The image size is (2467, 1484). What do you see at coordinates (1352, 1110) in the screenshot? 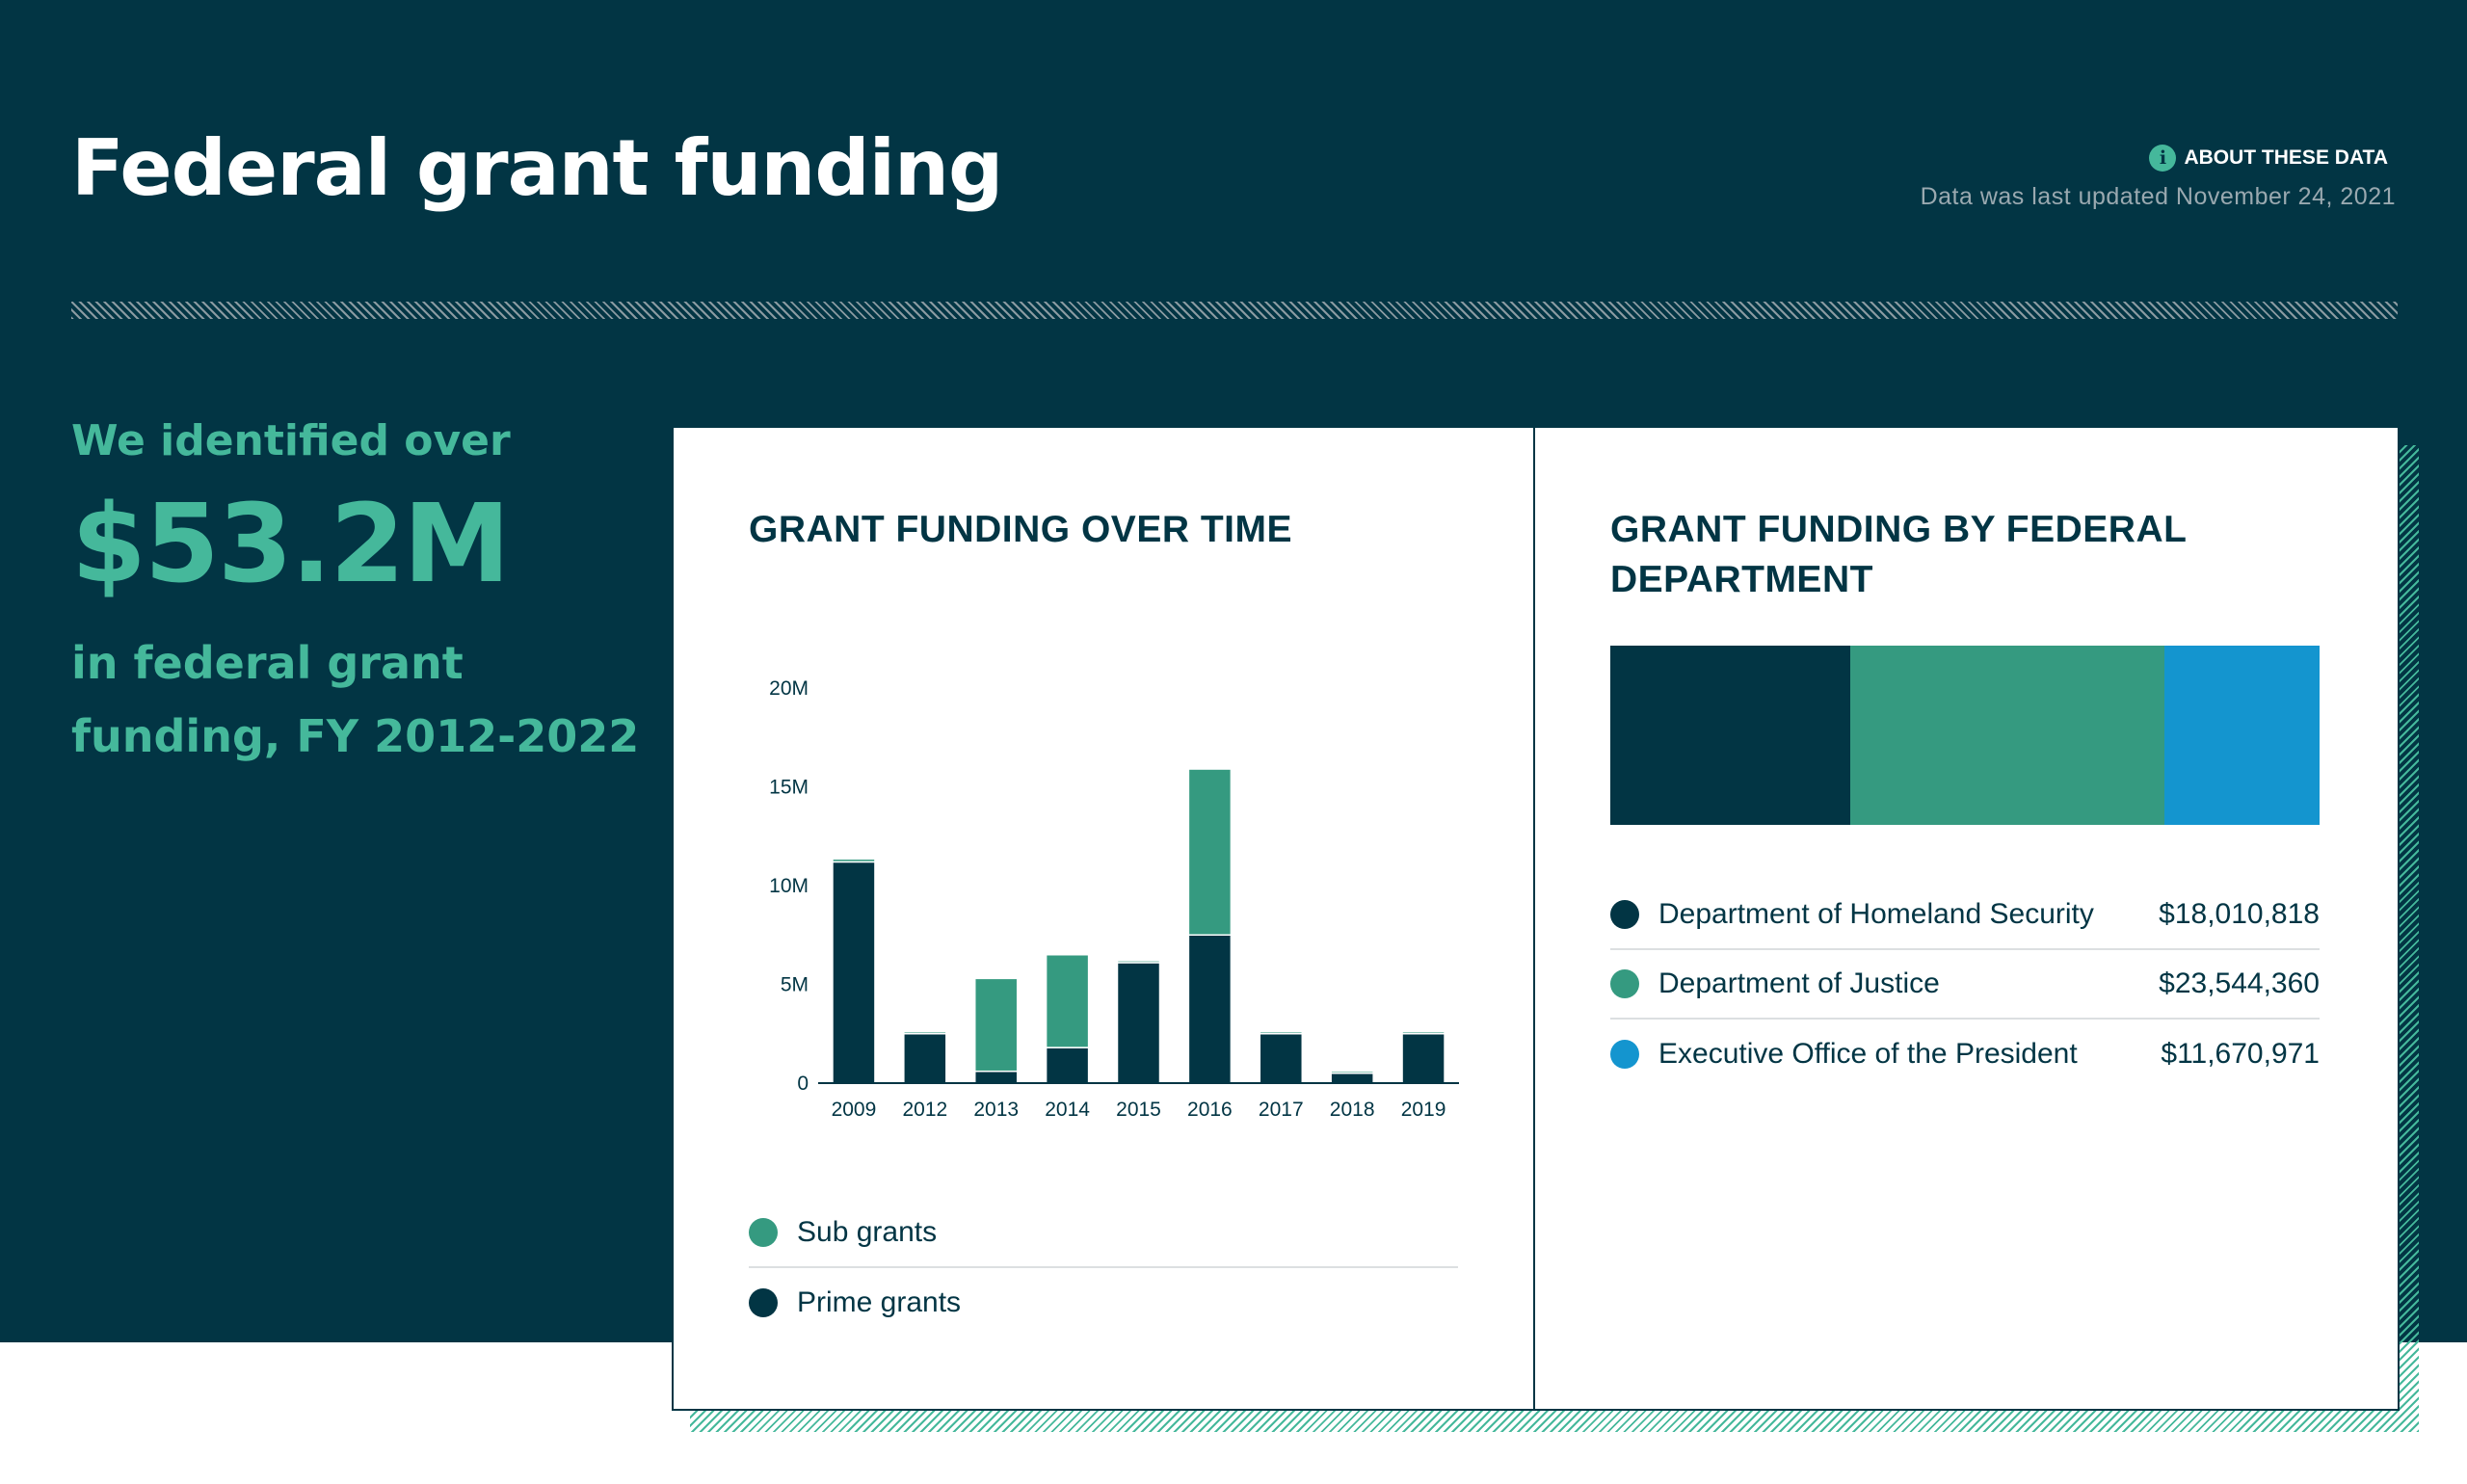
I see `x-tick-label: 2018` at bounding box center [1352, 1110].